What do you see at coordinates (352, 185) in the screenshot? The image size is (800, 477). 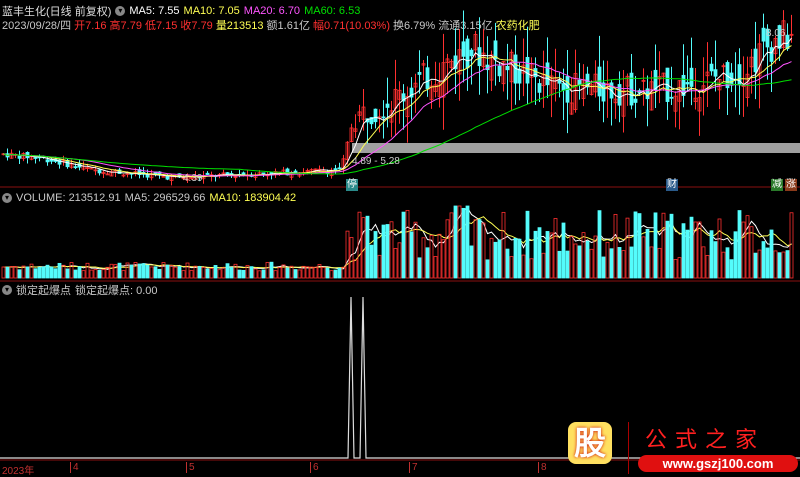 I see `suspend-tag: 停` at bounding box center [352, 185].